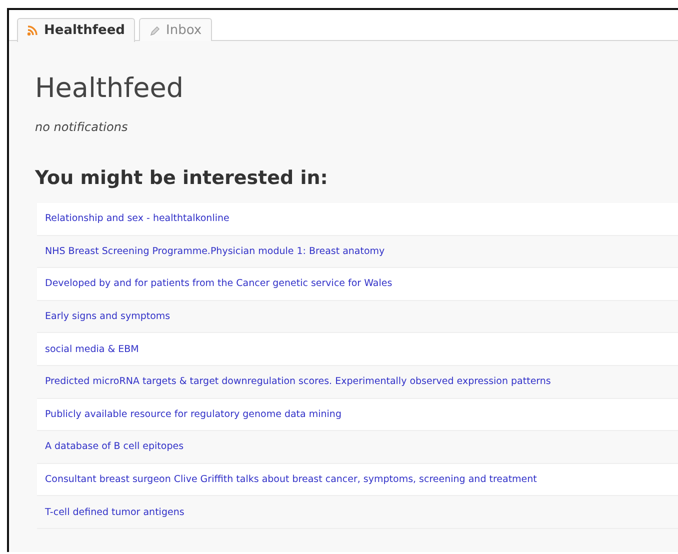 The width and height of the screenshot is (678, 554). I want to click on rss-icon, so click(32, 30).